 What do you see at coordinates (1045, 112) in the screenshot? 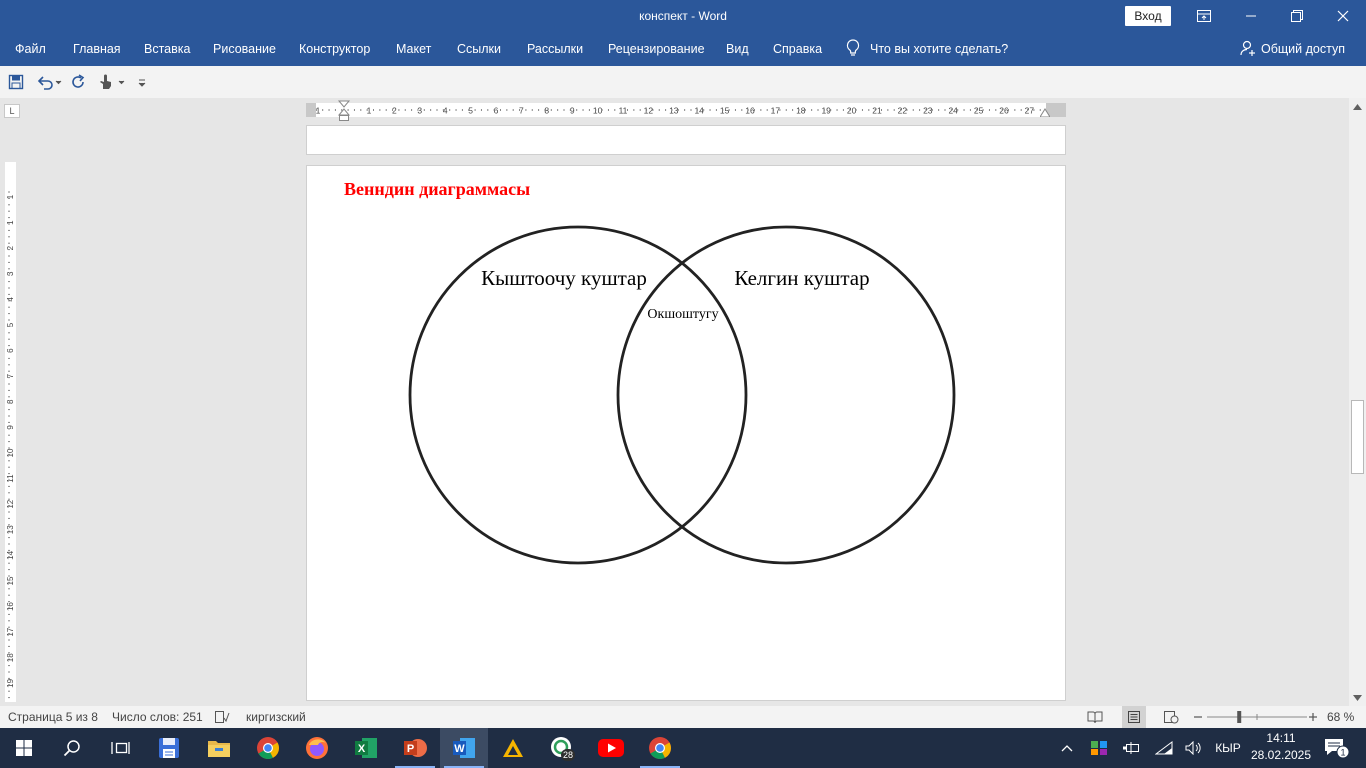
I see `right-indent-marker-icon` at bounding box center [1045, 112].